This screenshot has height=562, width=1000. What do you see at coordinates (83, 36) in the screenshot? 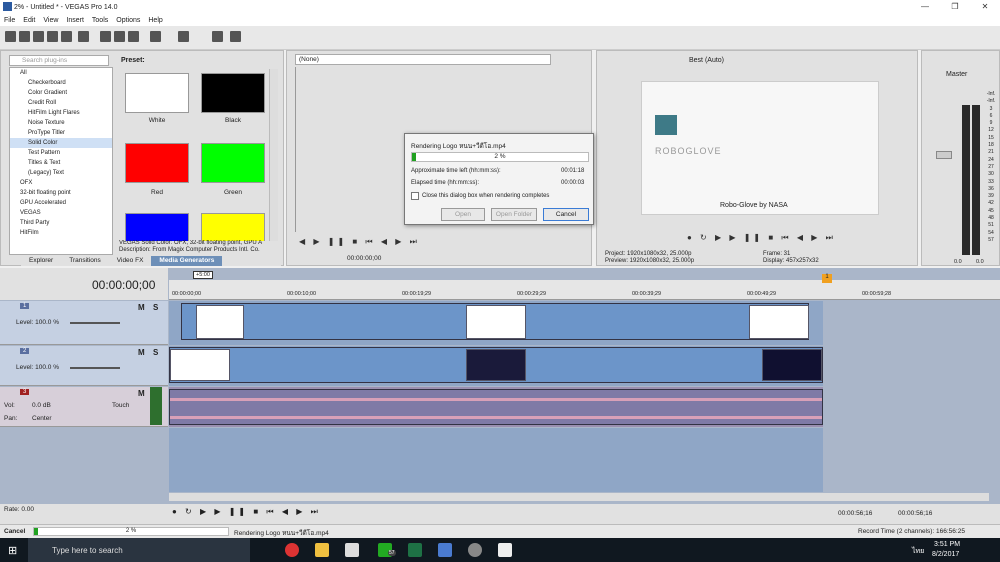
I see `properties-icon` at bounding box center [83, 36].